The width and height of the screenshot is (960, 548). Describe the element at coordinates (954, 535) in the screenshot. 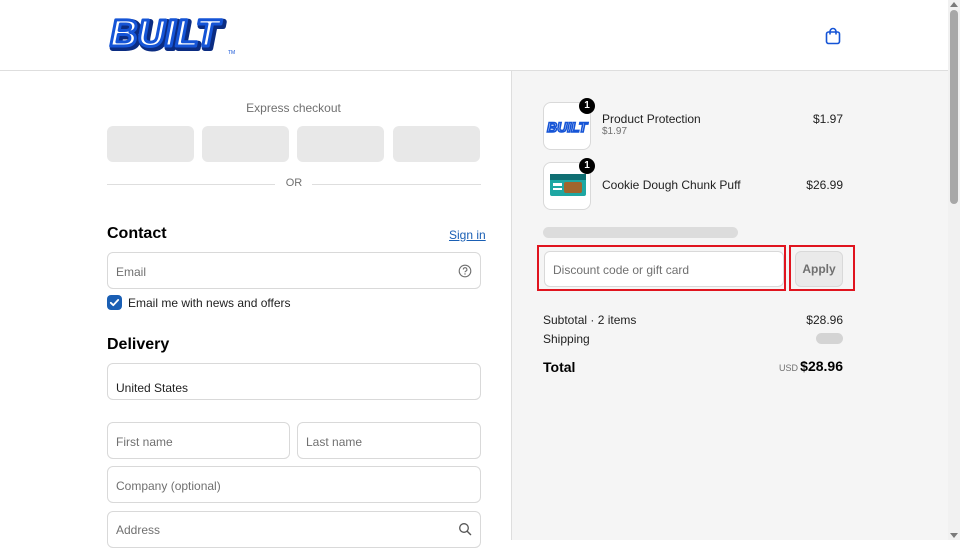

I see `scroll-down-arrow-icon` at that location.